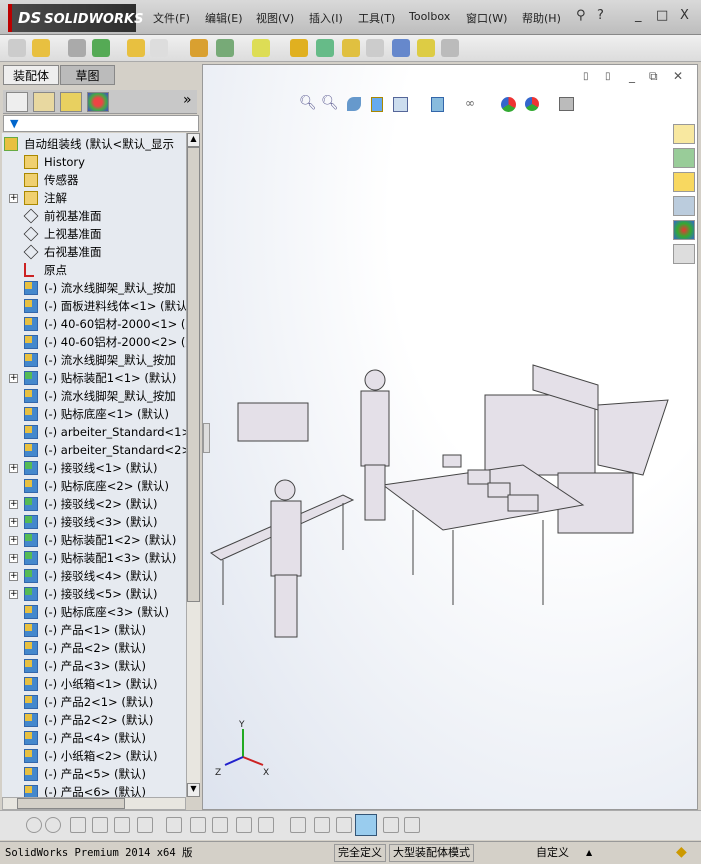 Image resolution: width=701 pixels, height=864 pixels. What do you see at coordinates (94, 594) in the screenshot?
I see `tree-item: + (-) 接驳线<5> (默认)` at bounding box center [94, 594].